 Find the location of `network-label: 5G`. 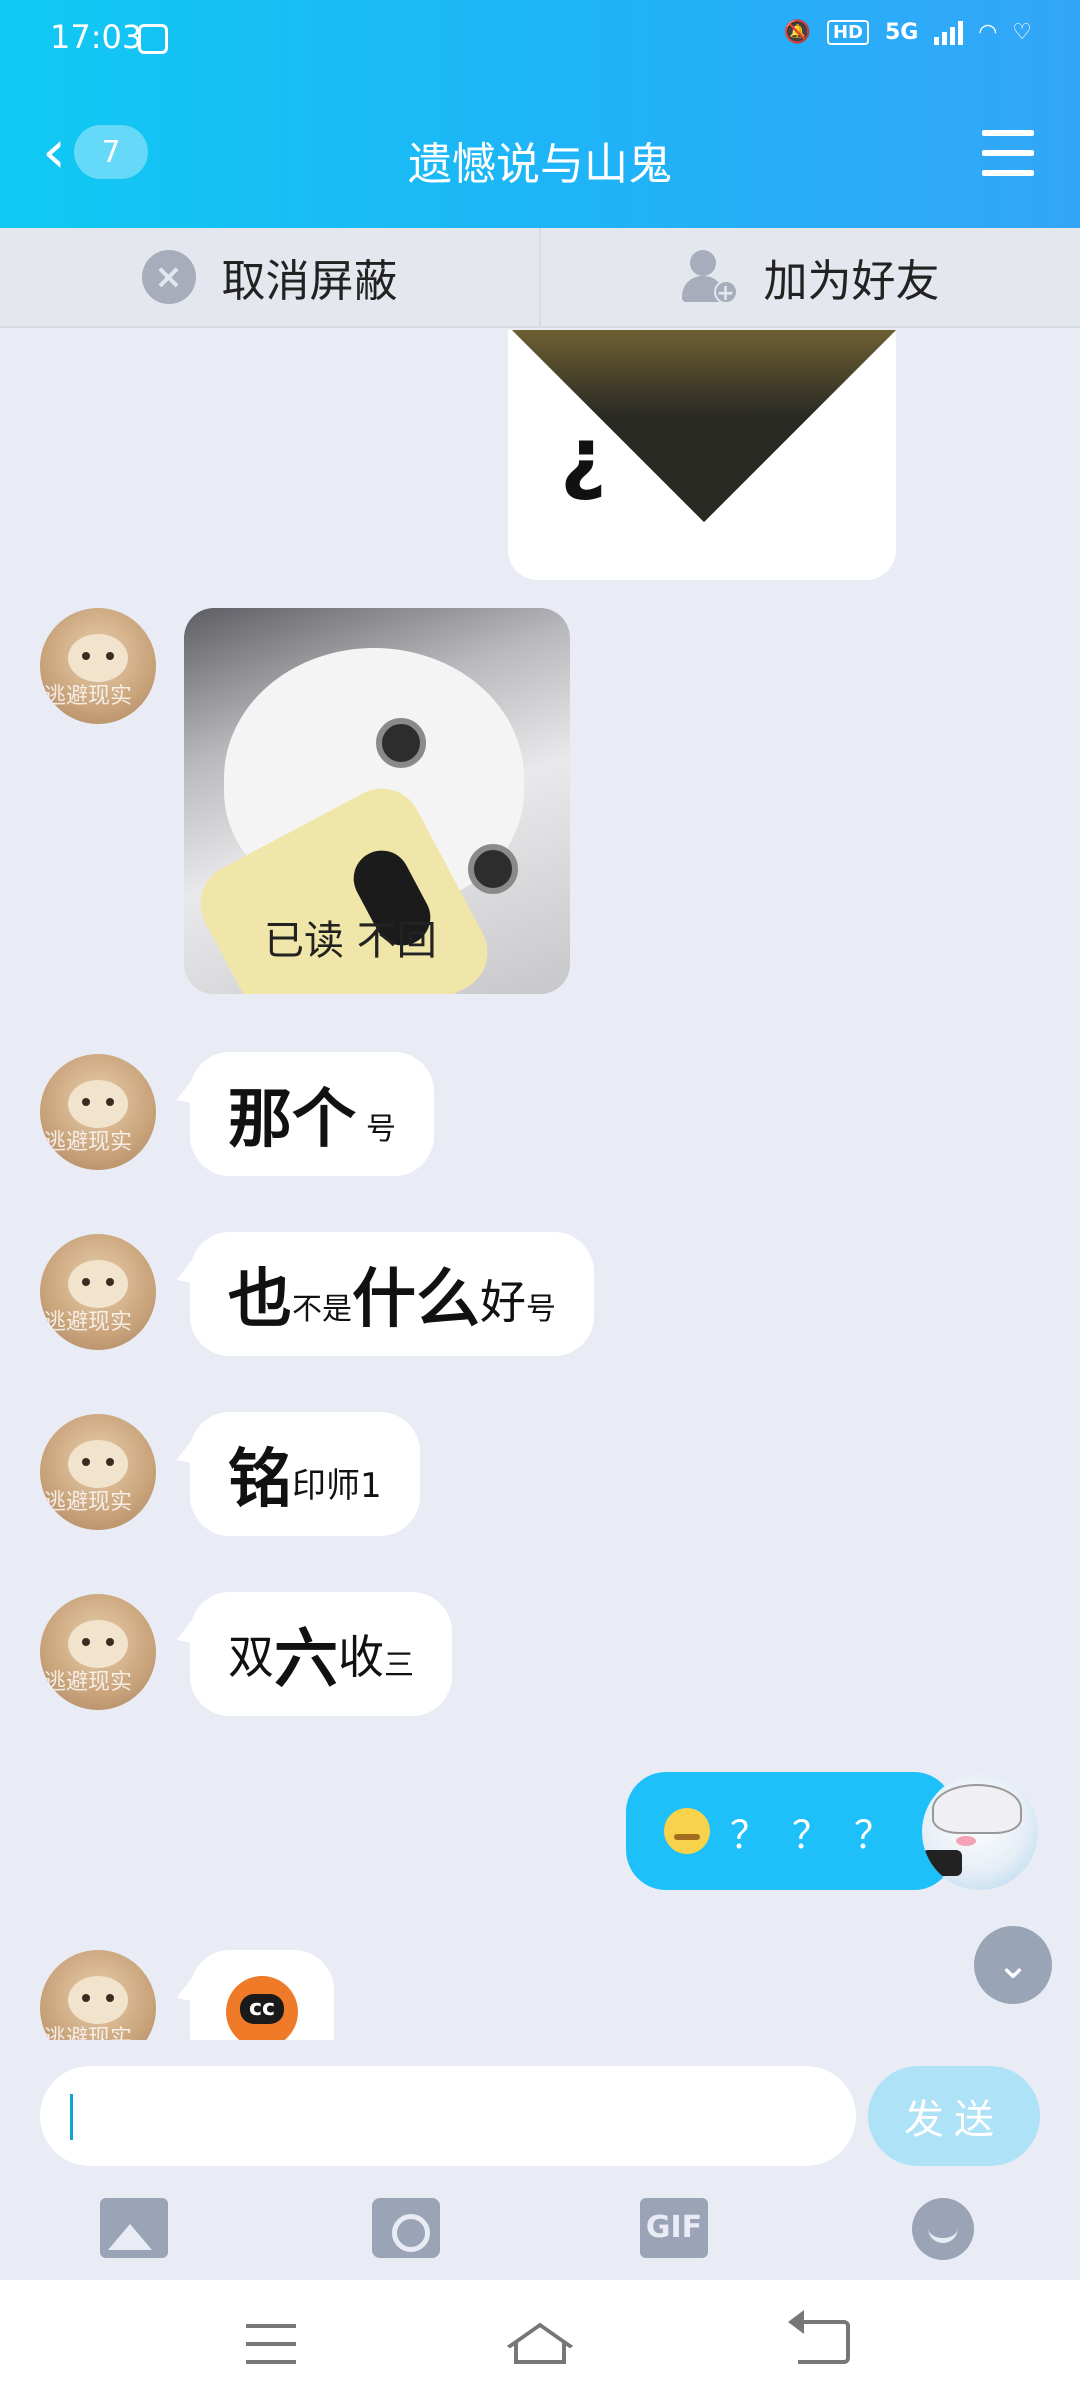

network-label: 5G is located at coordinates (901, 32).